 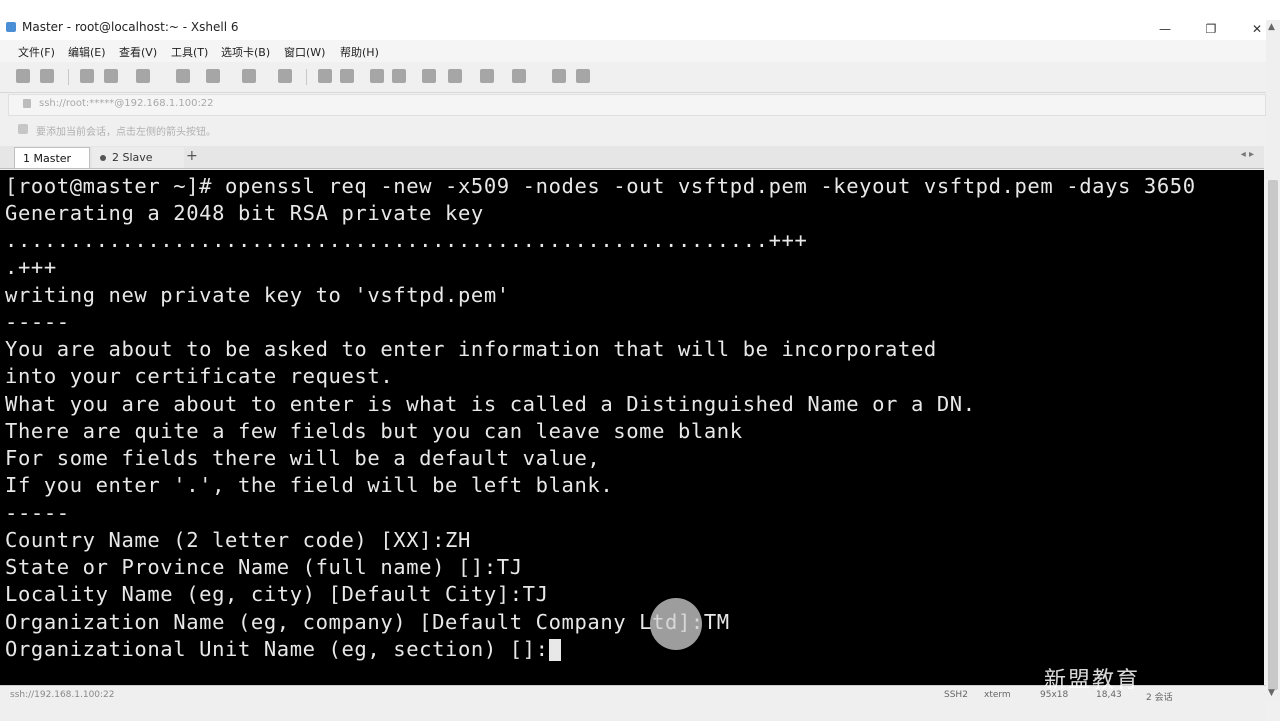 What do you see at coordinates (1247, 154) in the screenshot?
I see `tab-scroll-arrows: ◂ ▸` at bounding box center [1247, 154].